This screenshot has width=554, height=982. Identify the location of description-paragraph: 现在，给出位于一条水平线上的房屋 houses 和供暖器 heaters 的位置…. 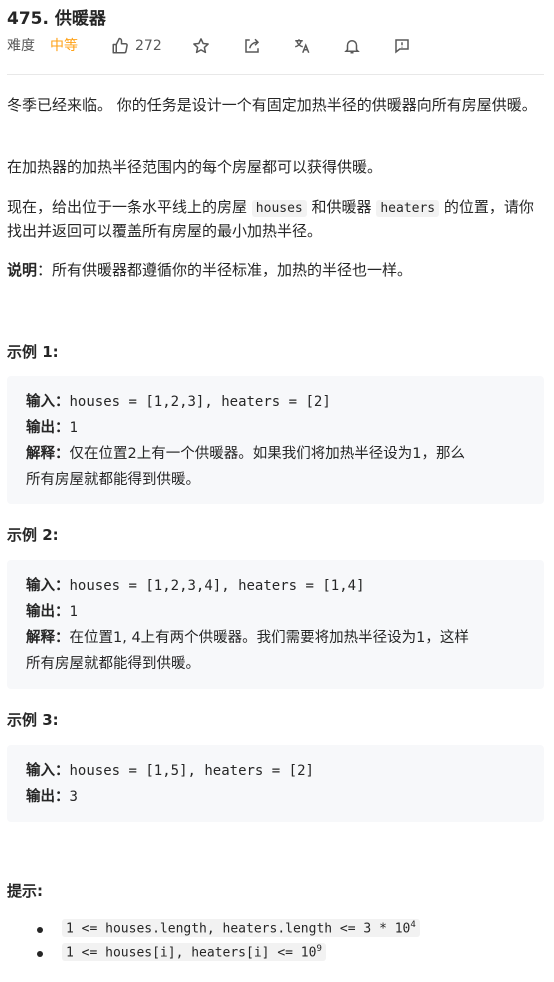
(275, 219).